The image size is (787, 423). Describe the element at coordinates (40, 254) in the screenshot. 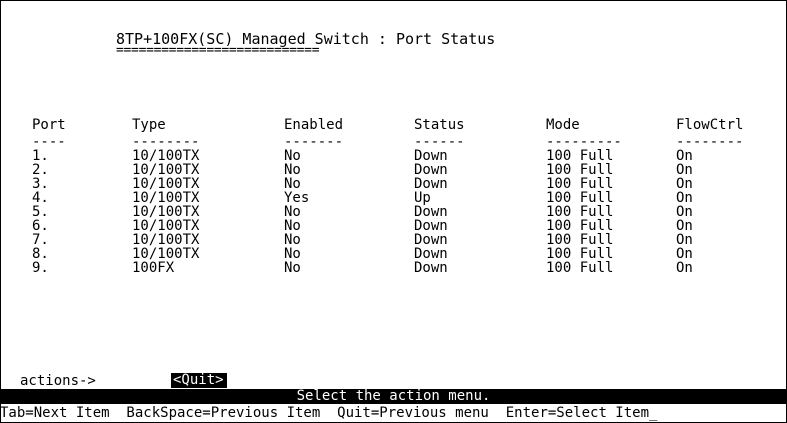

I see `cell-port: 8.` at that location.